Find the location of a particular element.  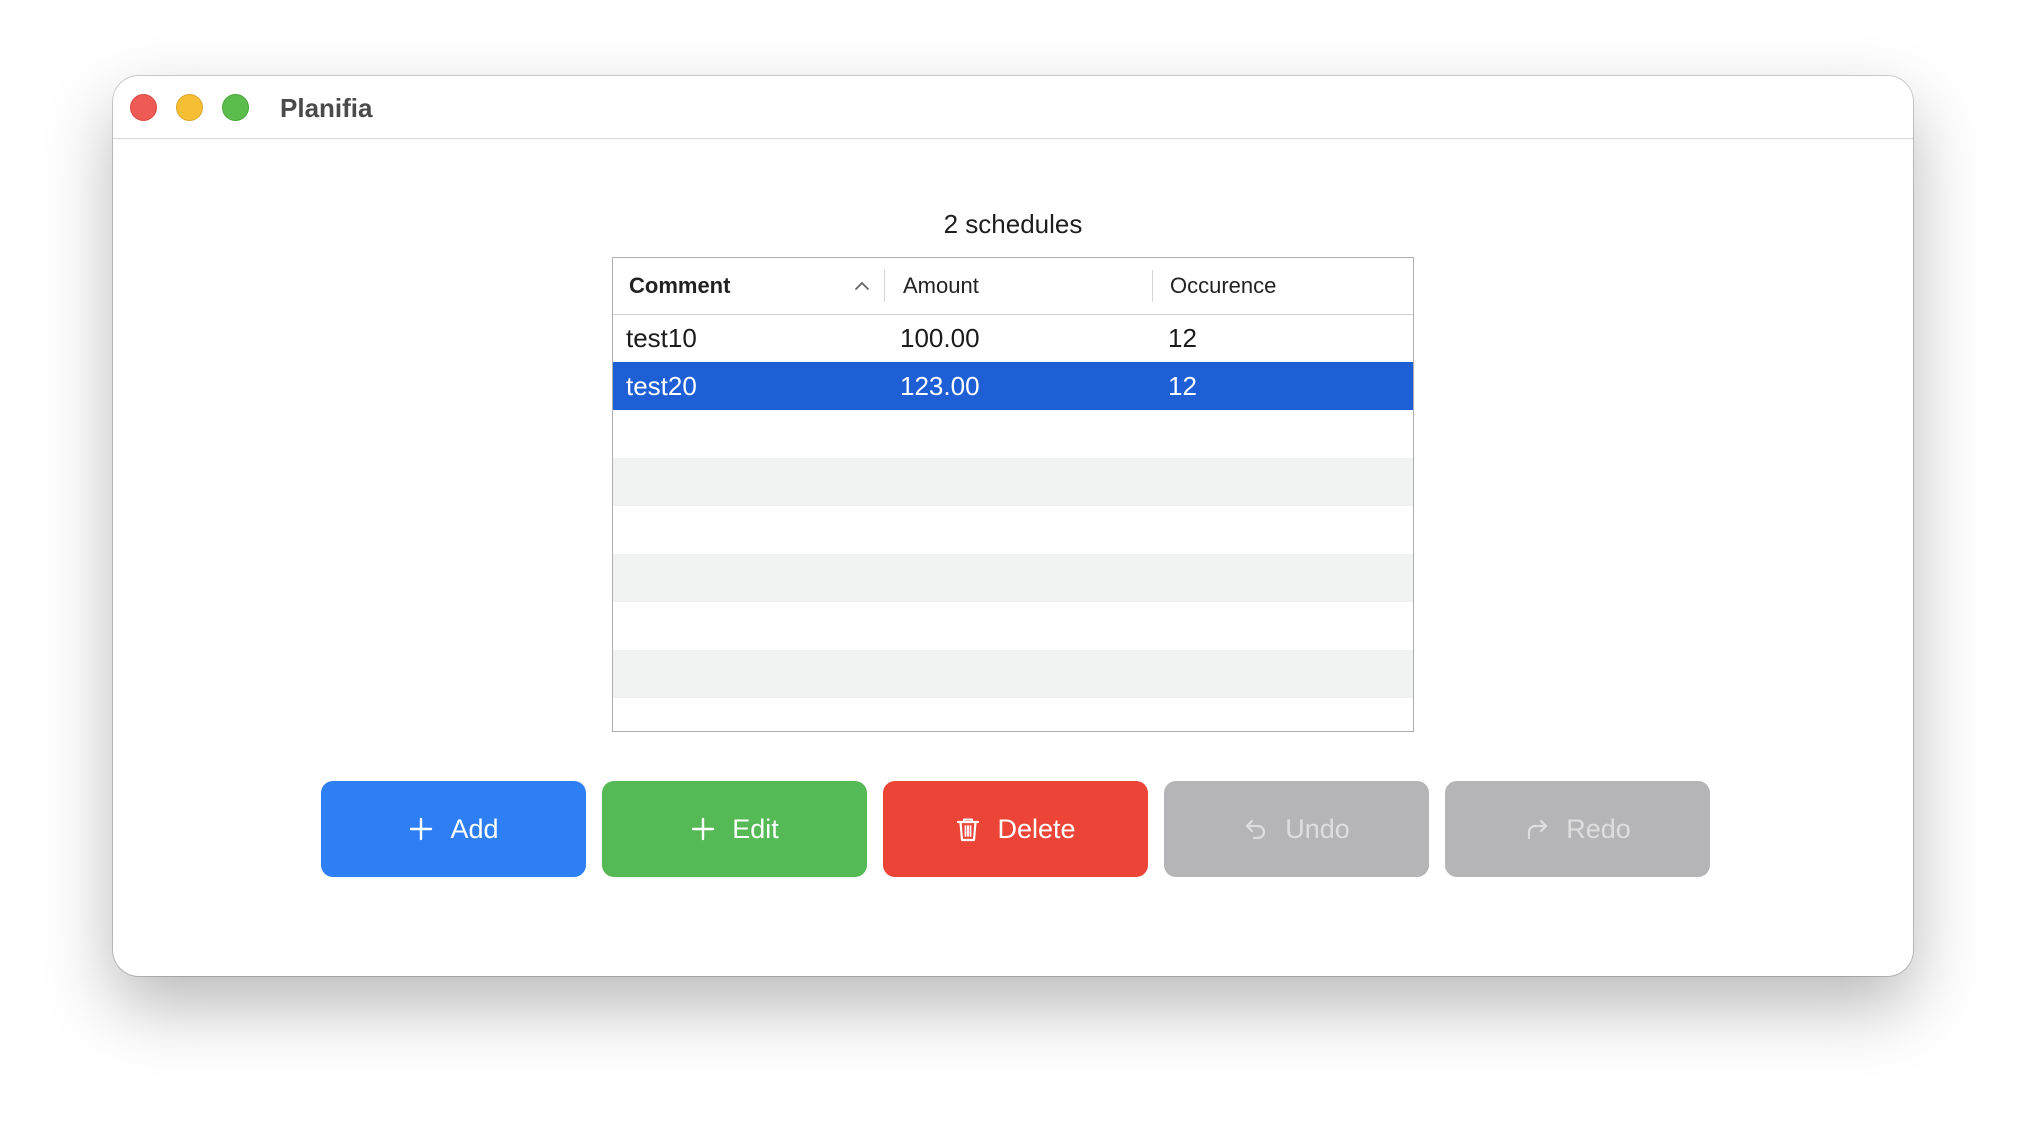

column-header-label: Comment is located at coordinates (680, 285).